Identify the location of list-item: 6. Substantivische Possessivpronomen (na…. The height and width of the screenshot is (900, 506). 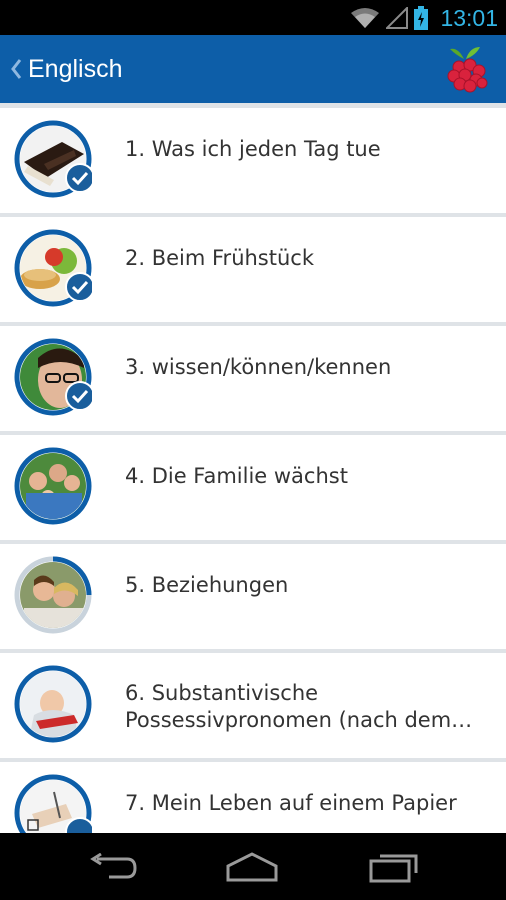
(253, 705).